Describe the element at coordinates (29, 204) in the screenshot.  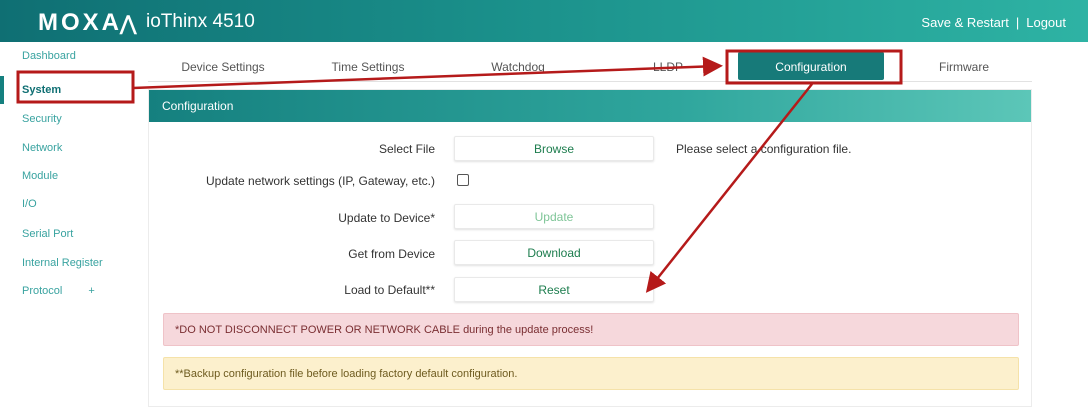
I see `sidebar-item-label: I/O` at that location.